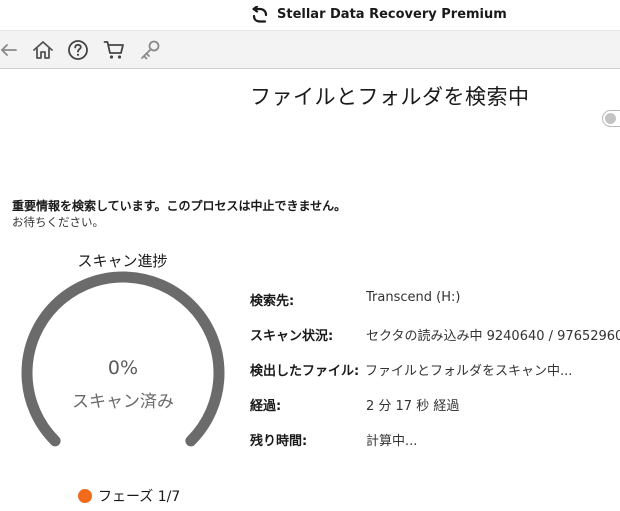 This screenshot has width=620, height=511. I want to click on detail-label: 残り時間:, so click(279, 441).